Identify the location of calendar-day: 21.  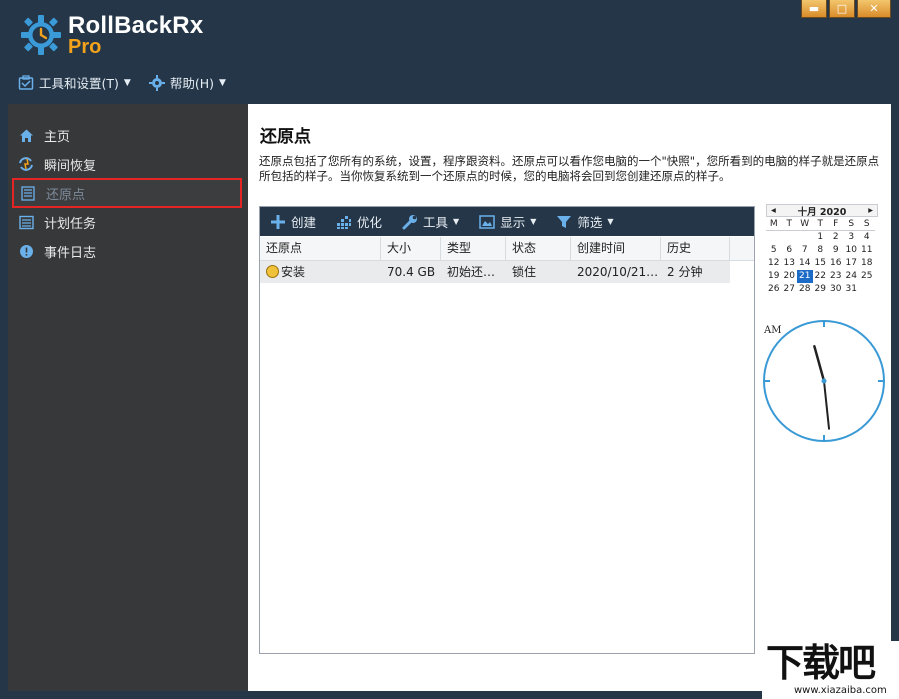
(805, 276).